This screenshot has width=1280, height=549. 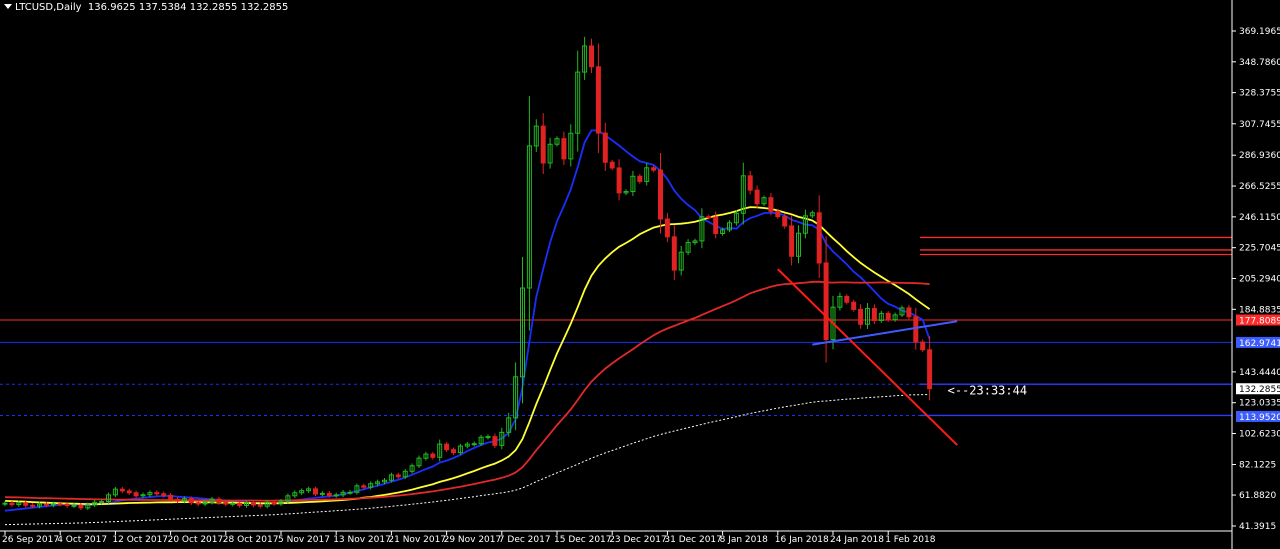 I want to click on x-tick-label: 4 Oct 2017, so click(x=82, y=540).